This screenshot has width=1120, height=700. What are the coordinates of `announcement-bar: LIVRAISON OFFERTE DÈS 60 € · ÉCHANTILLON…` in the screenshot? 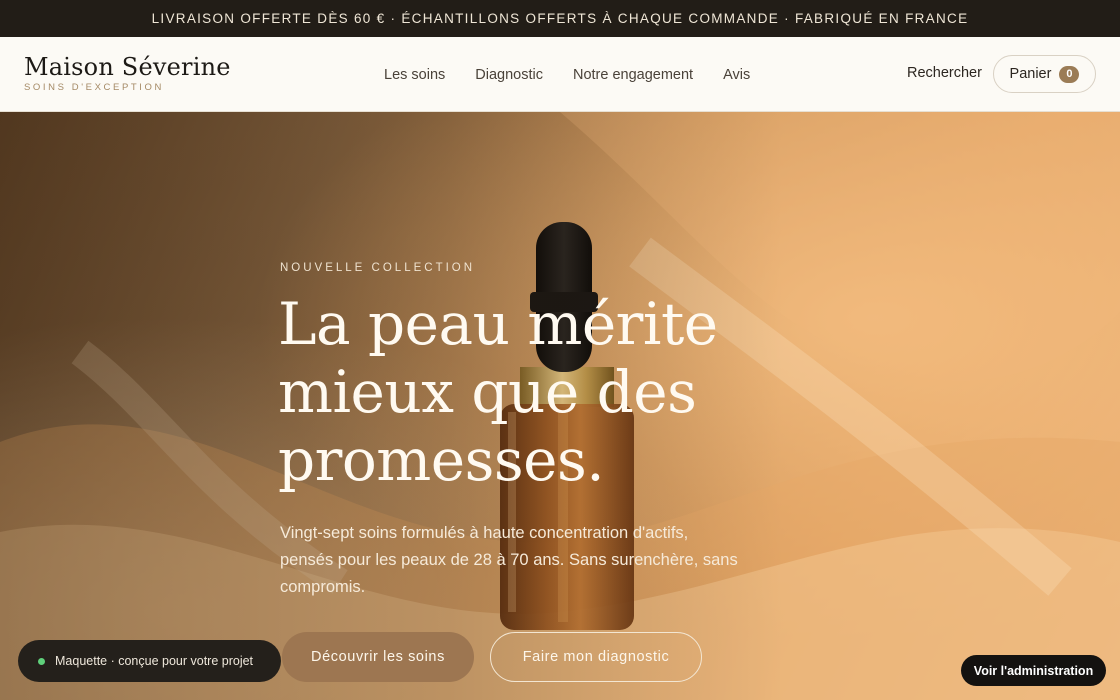 It's located at (560, 18).